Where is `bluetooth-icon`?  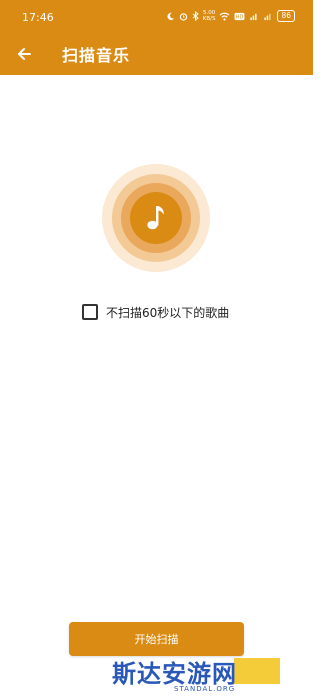 bluetooth-icon is located at coordinates (195, 16).